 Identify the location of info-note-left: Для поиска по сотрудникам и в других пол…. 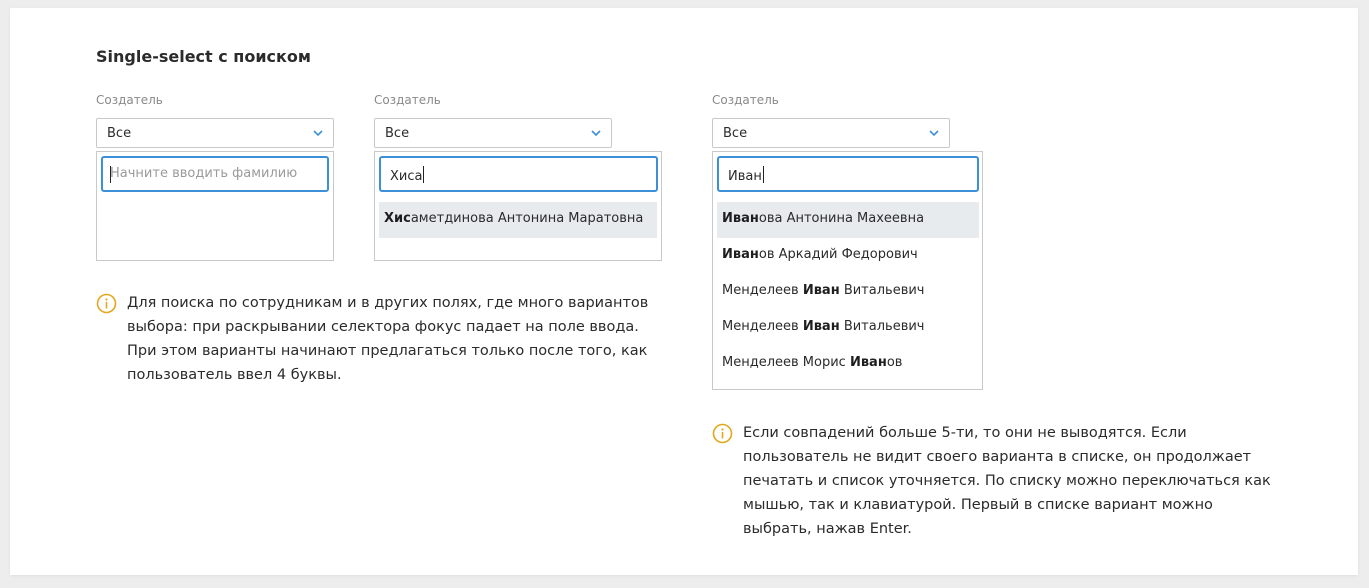
(387, 339).